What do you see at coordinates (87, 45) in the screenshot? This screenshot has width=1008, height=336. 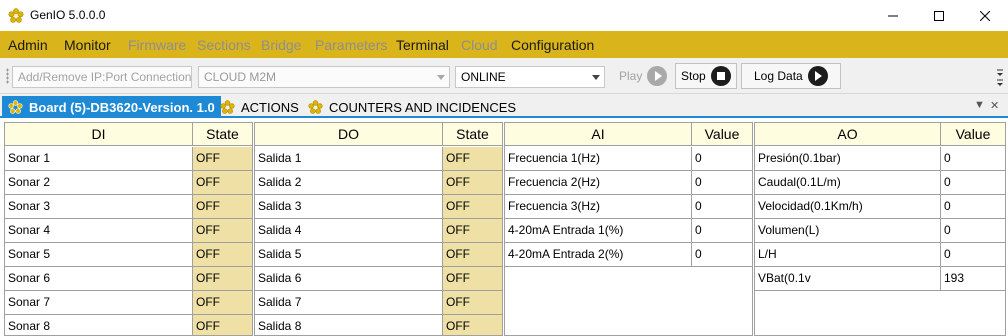 I see `menu-monitor: Monitor` at bounding box center [87, 45].